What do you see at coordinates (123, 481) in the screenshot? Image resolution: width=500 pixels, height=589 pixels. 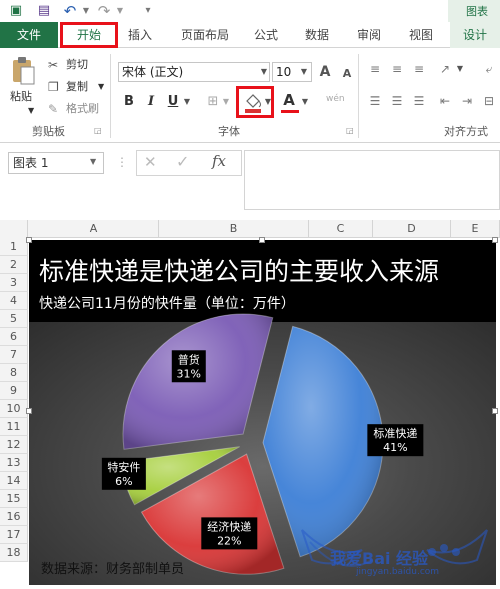 I see `data-label-percent: 6%` at bounding box center [123, 481].